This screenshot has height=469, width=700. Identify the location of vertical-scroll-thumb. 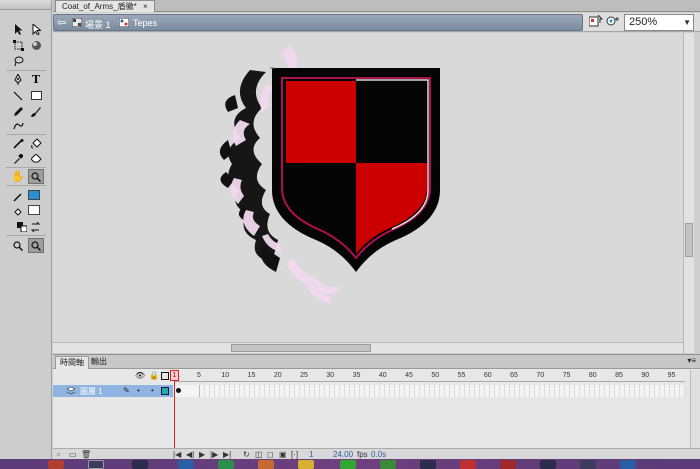
(689, 240).